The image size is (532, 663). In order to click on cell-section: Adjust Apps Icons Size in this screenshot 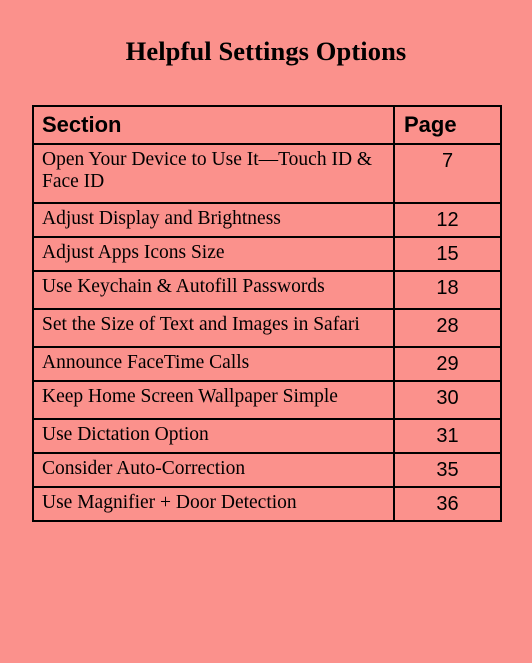, I will do `click(213, 254)`.